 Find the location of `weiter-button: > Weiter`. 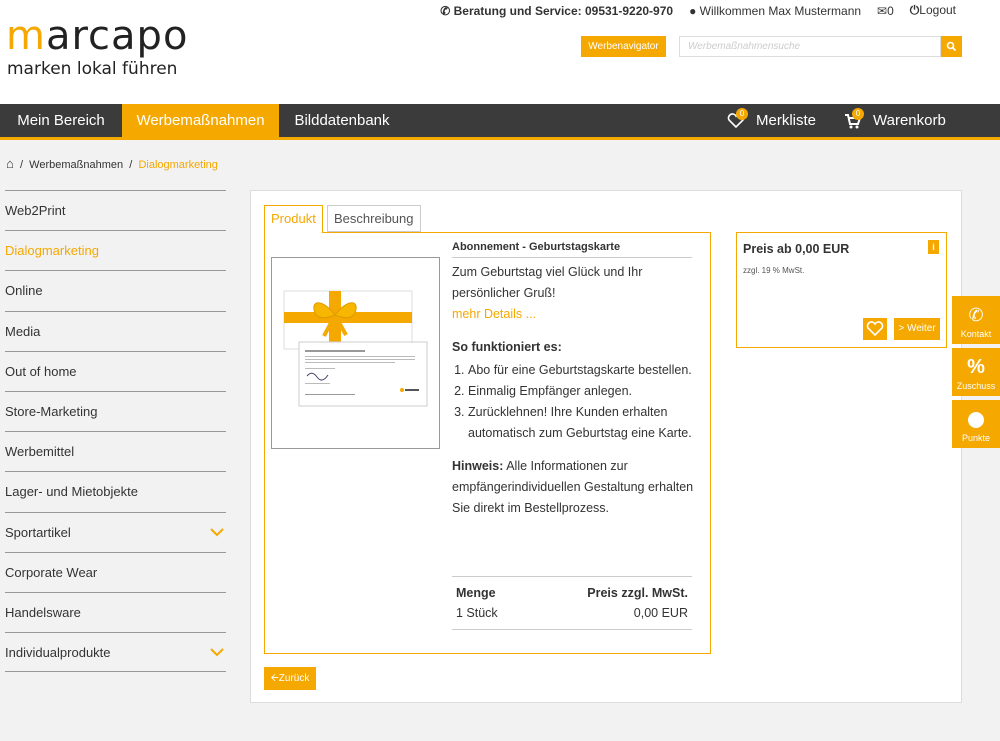

weiter-button: > Weiter is located at coordinates (917, 329).